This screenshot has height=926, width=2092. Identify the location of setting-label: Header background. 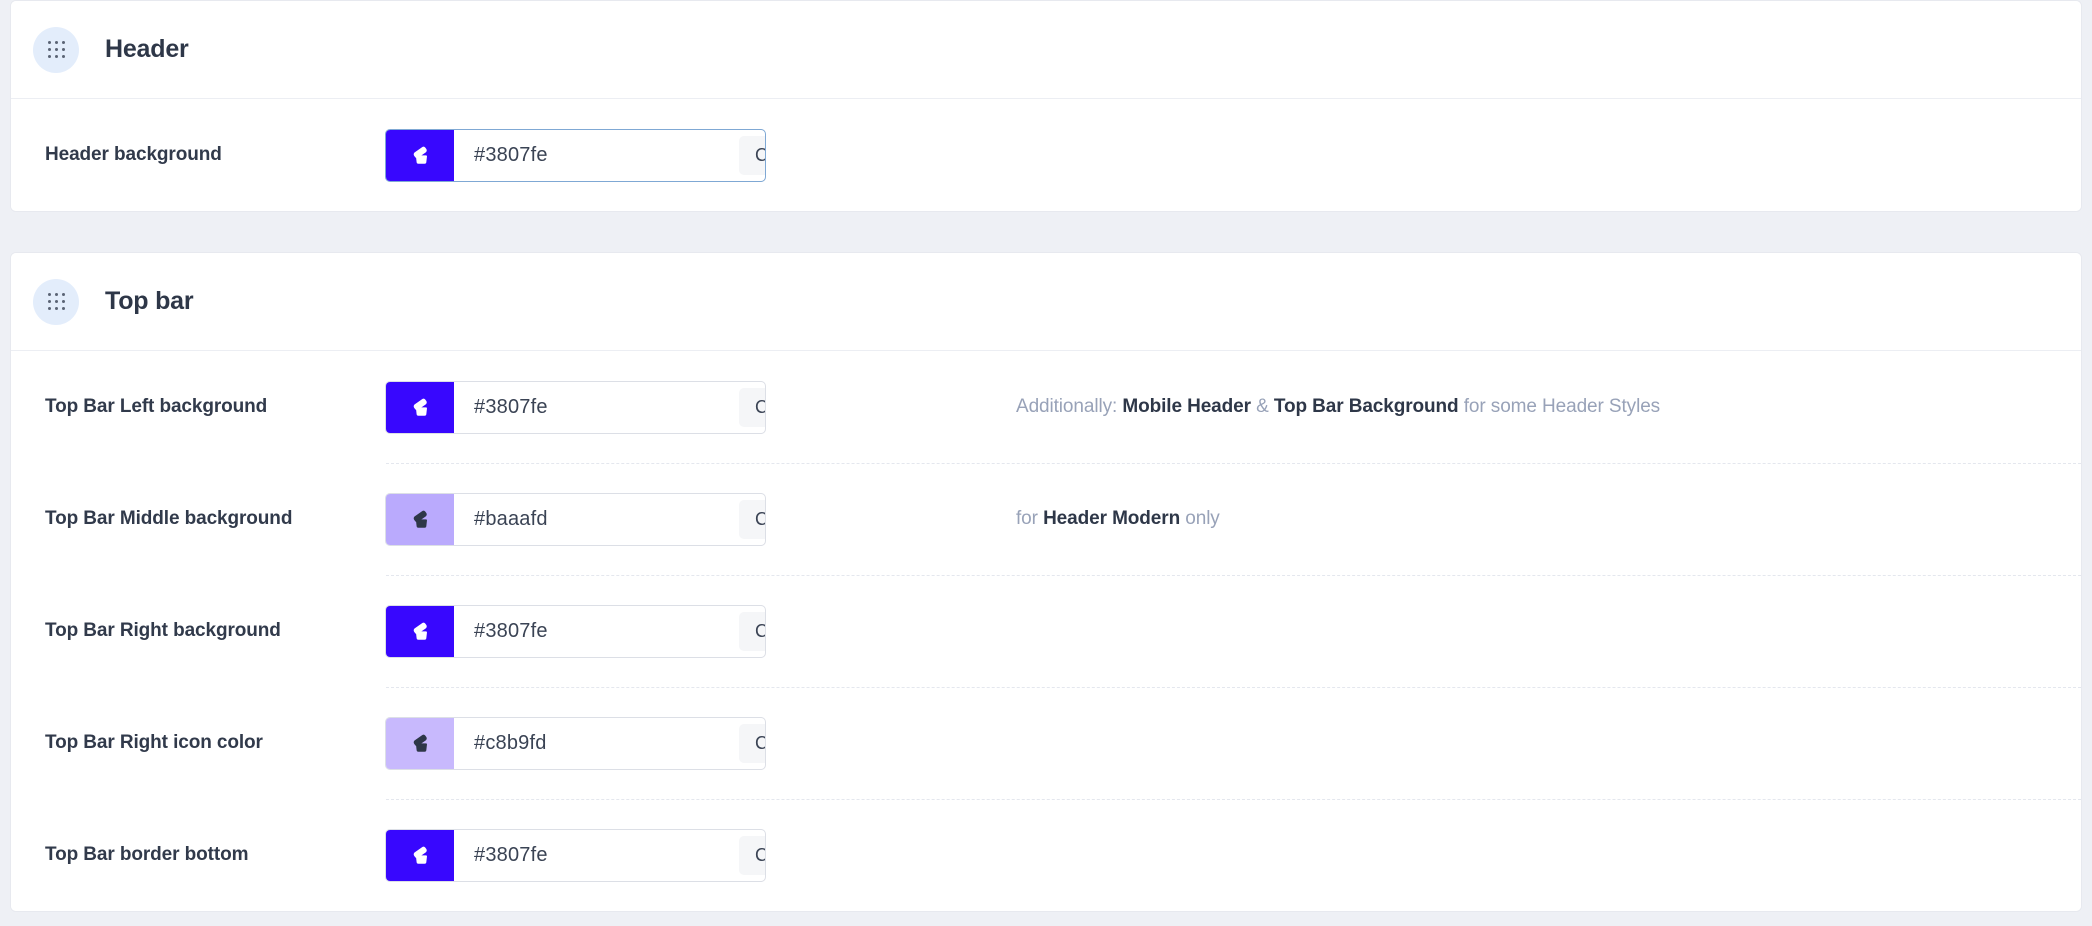
(133, 154).